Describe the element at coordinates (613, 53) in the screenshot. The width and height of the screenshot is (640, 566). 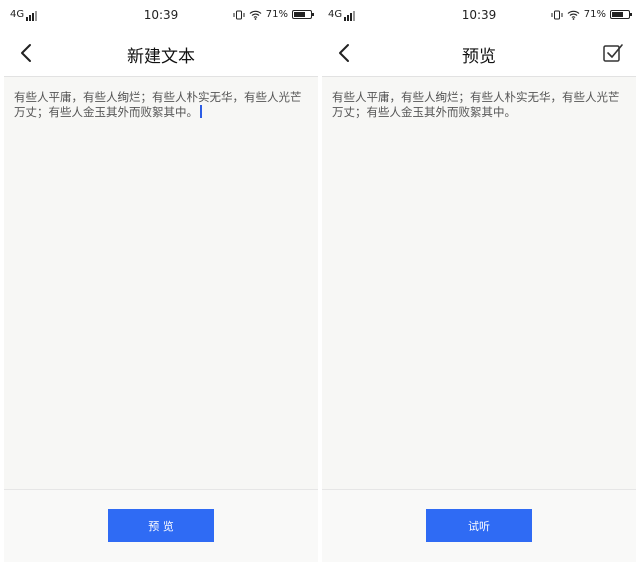
I see `checkbox-confirm-icon` at that location.